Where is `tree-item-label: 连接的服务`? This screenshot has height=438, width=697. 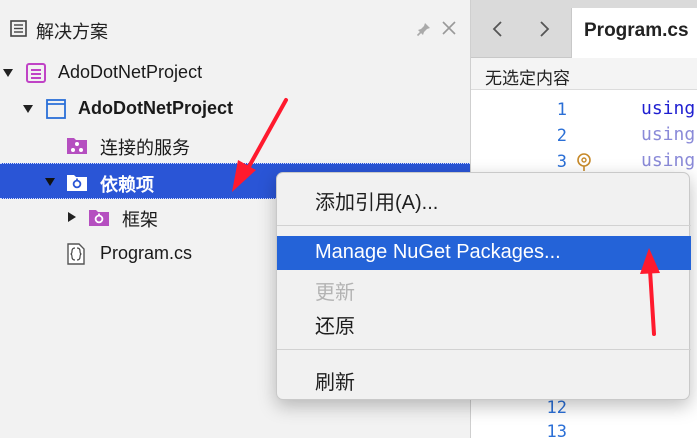 tree-item-label: 连接的服务 is located at coordinates (145, 148).